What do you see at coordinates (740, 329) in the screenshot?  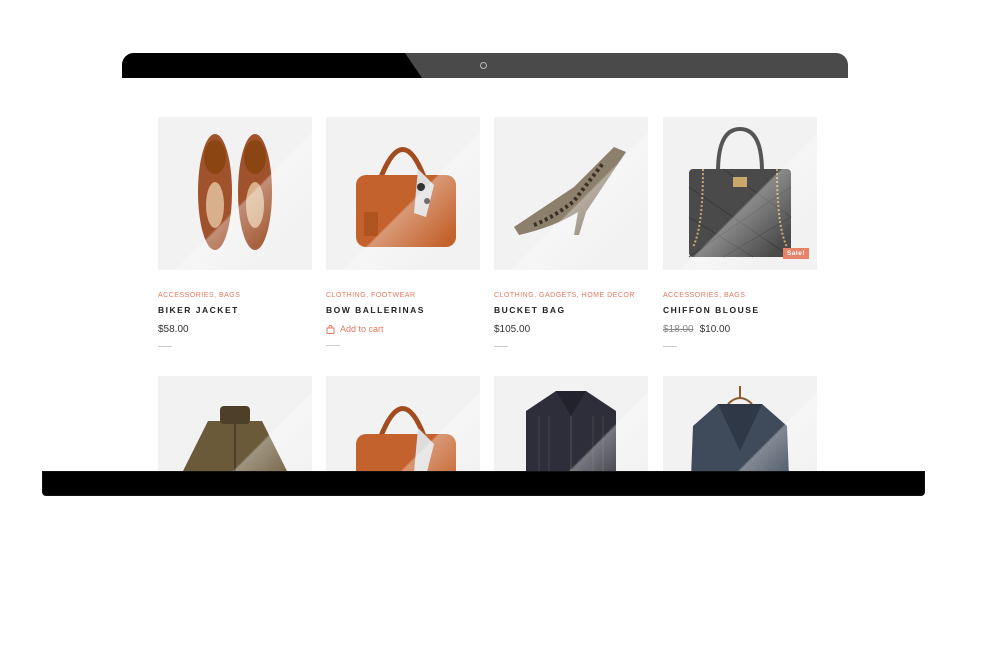 I see `product-price: $18.00 $10.00` at bounding box center [740, 329].